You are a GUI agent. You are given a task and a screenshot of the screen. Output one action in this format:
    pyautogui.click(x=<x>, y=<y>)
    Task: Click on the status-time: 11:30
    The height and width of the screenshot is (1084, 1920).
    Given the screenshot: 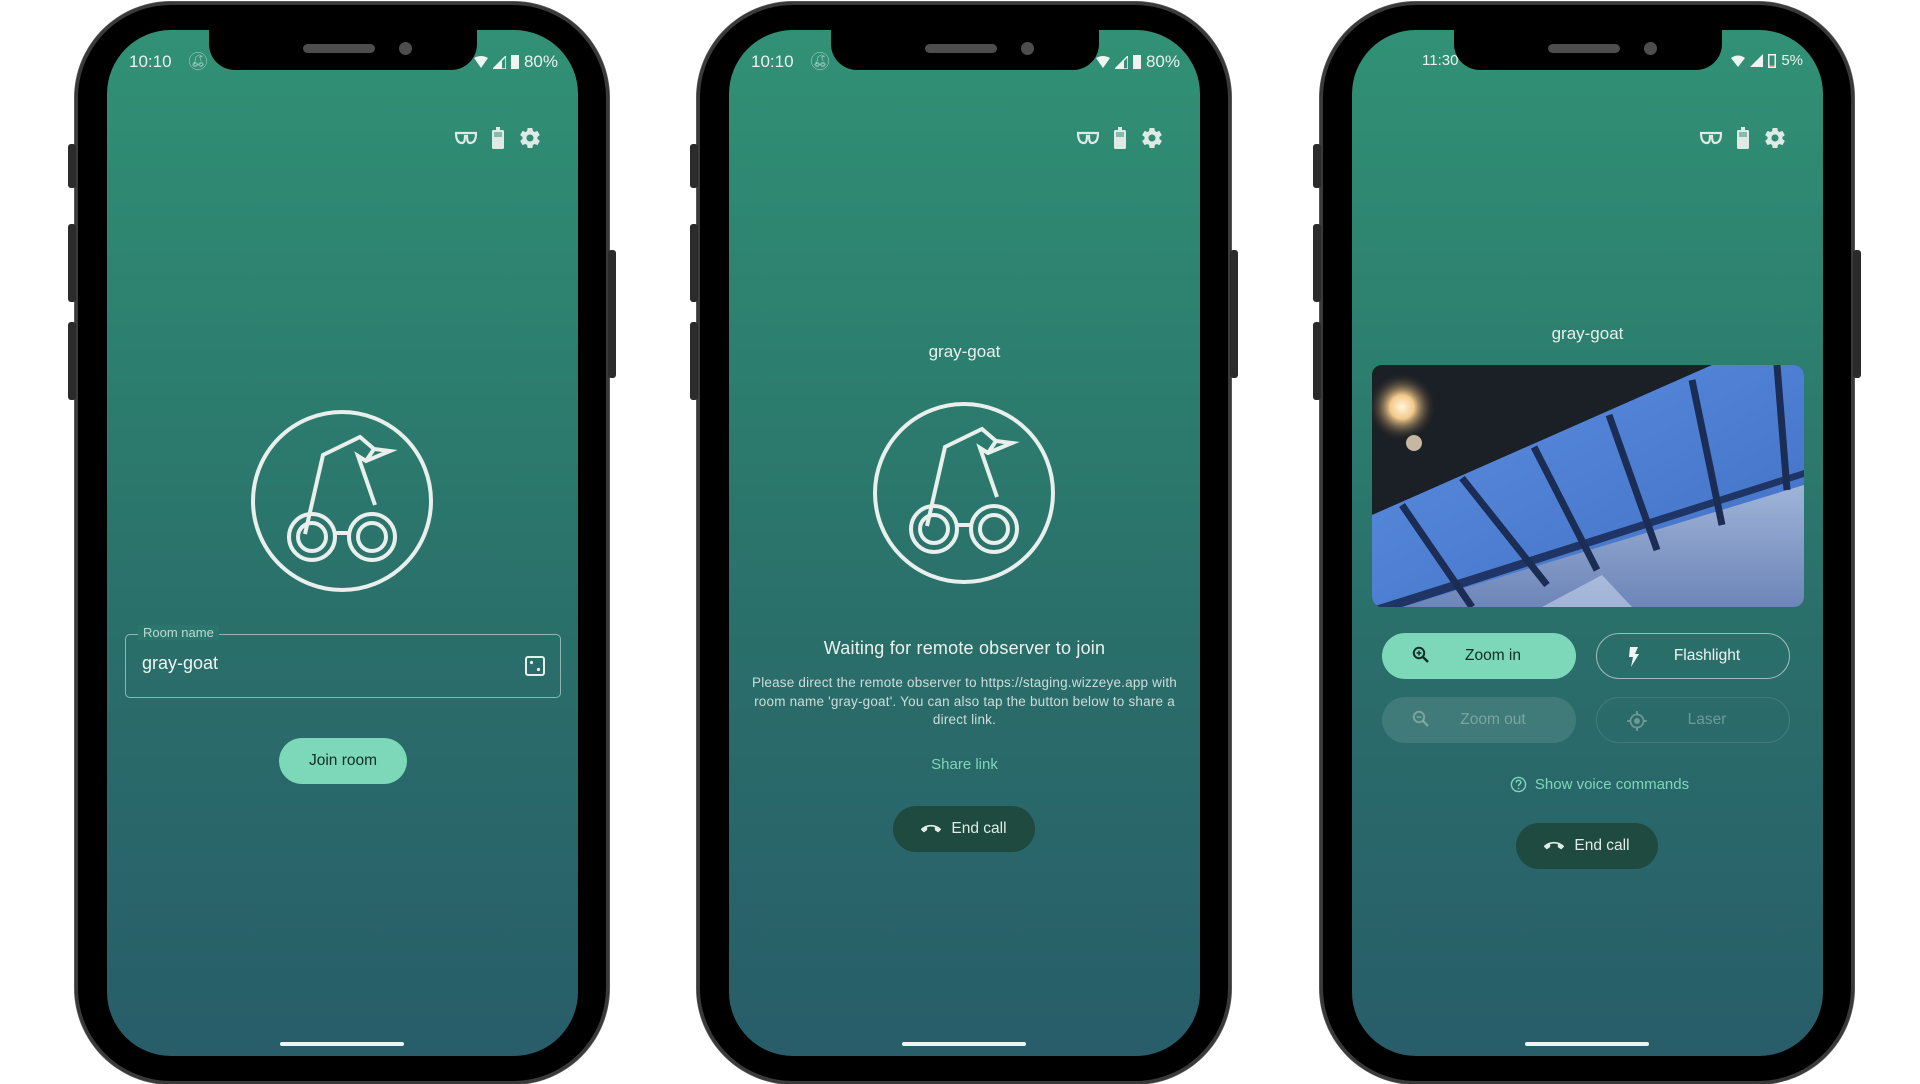 What is the action you would take?
    pyautogui.click(x=1440, y=60)
    